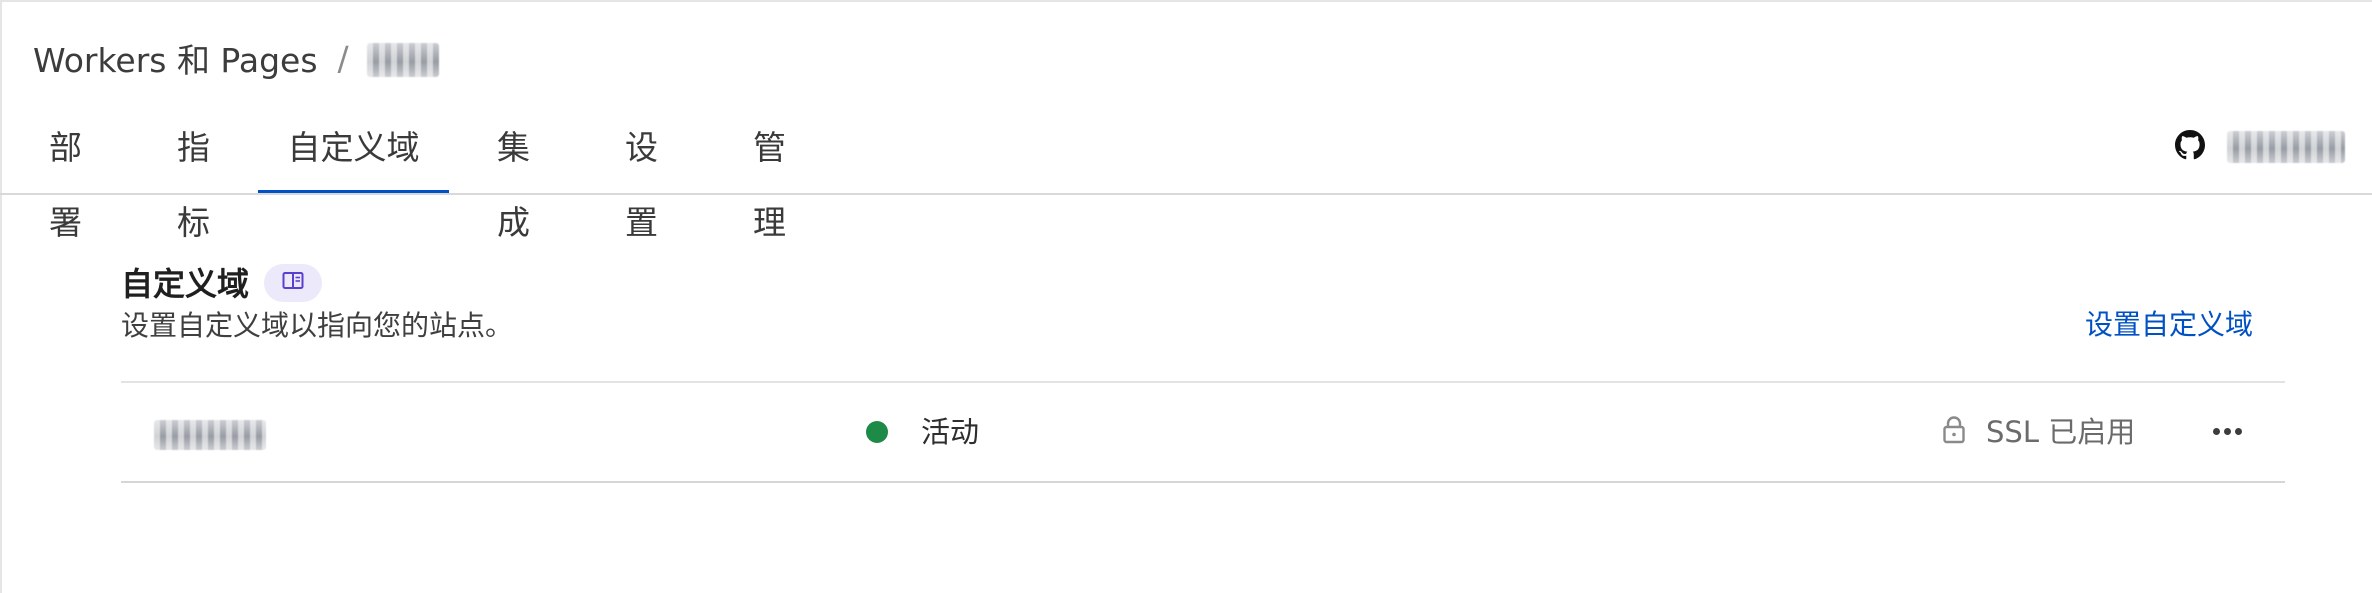  What do you see at coordinates (175, 58) in the screenshot?
I see `breadcrumb-workers-pages: Workers 和 Pages` at bounding box center [175, 58].